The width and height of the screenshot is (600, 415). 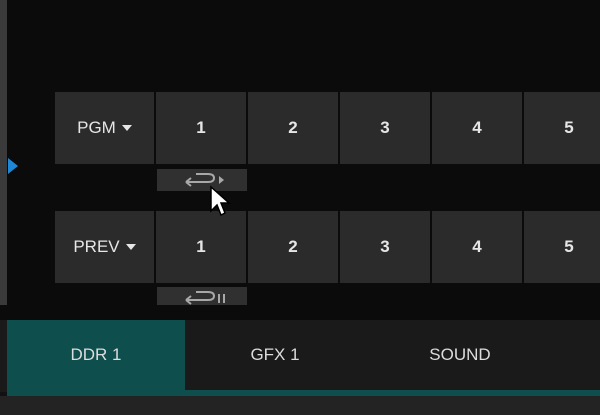 I want to click on prev-source-label: 4, so click(x=477, y=246).